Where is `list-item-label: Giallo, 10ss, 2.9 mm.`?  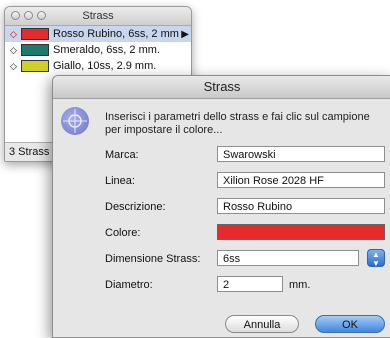
list-item-label: Giallo, 10ss, 2.9 mm. is located at coordinates (105, 66).